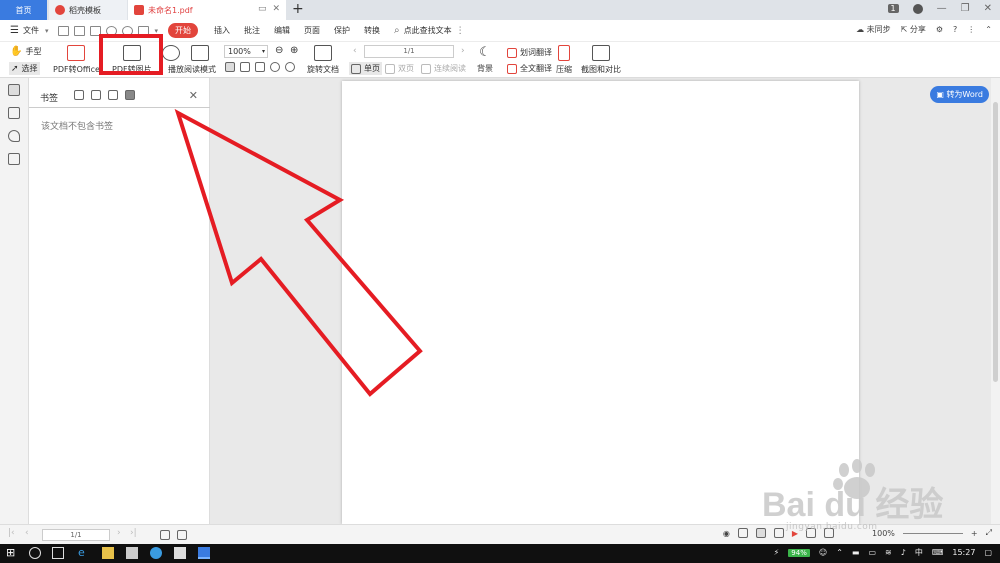 Image resolution: width=1000 pixels, height=563 pixels. I want to click on full-translate-button: 全文翻译, so click(529, 68).